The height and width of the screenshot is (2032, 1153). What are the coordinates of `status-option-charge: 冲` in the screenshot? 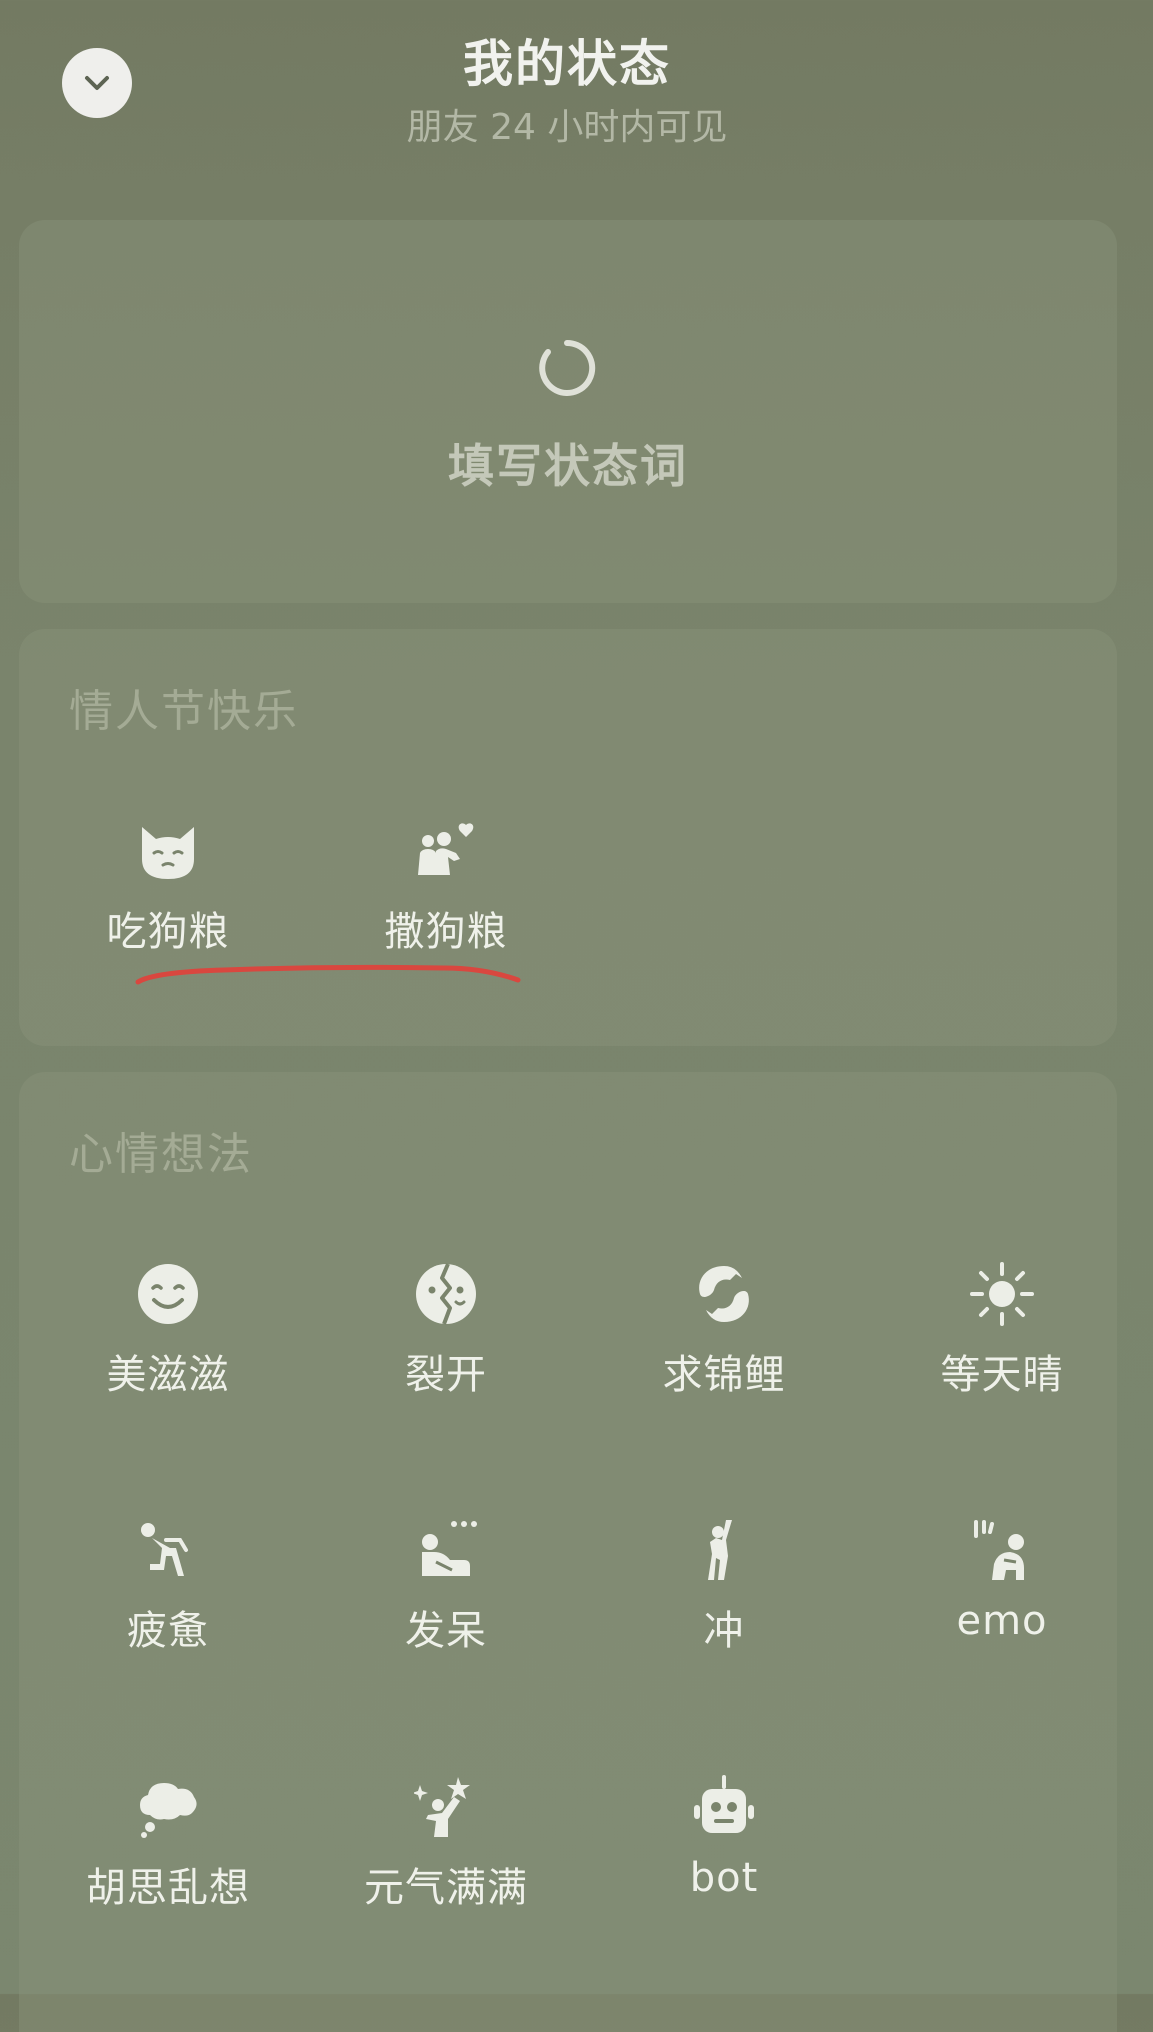 It's located at (724, 1593).